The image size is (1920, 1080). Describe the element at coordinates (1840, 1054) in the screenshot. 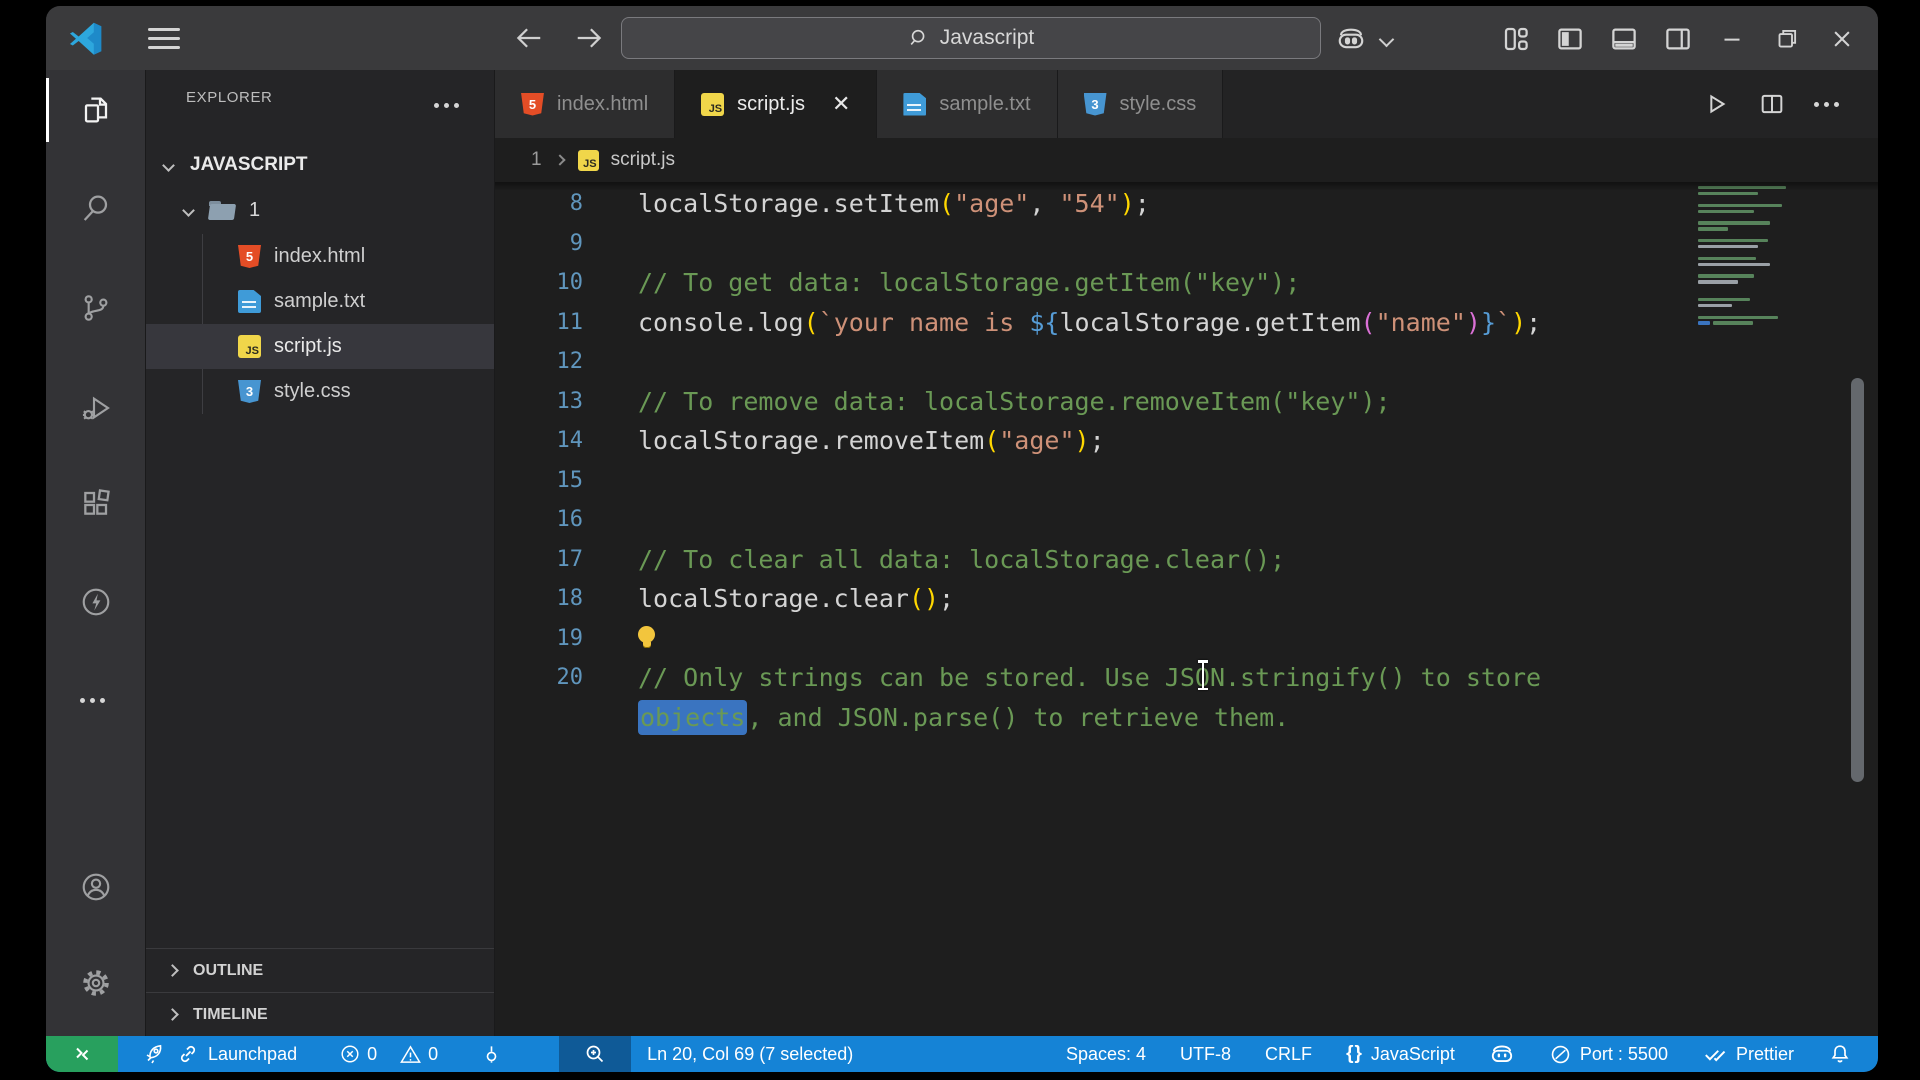

I see `notifications-bell-icon` at that location.